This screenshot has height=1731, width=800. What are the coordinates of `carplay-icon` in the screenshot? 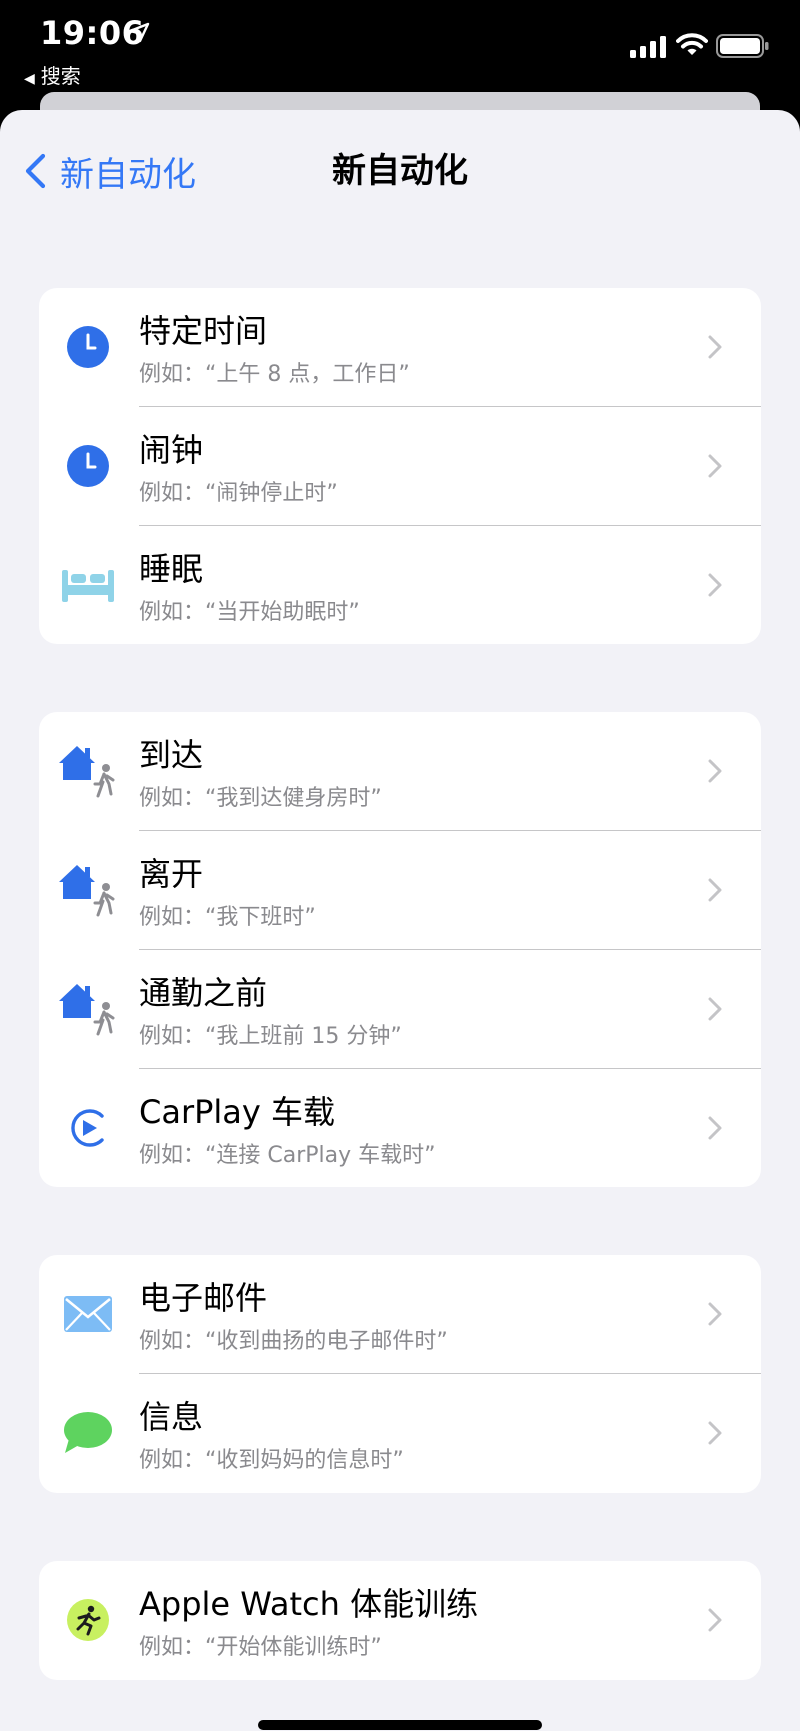 It's located at (88, 1128).